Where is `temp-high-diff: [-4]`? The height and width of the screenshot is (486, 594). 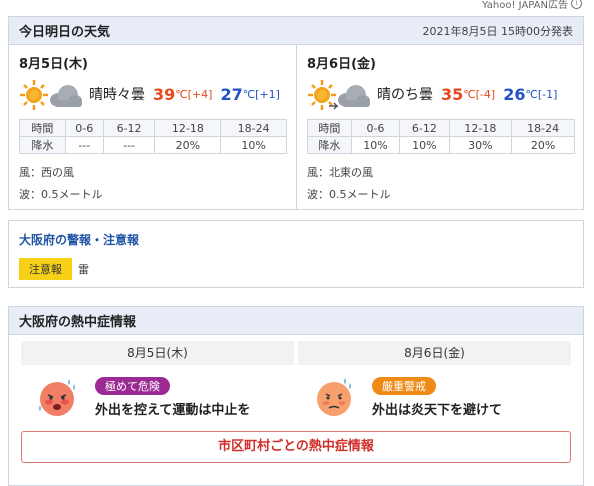 temp-high-diff: [-4] is located at coordinates (485, 94).